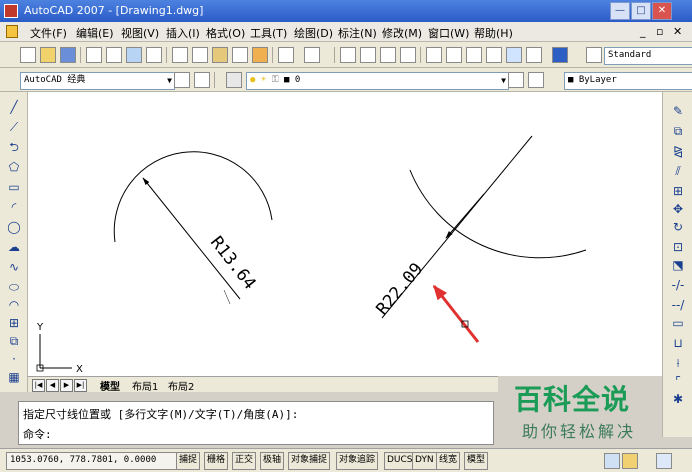 The image size is (692, 472). I want to click on zoom-window-icon, so click(388, 55).